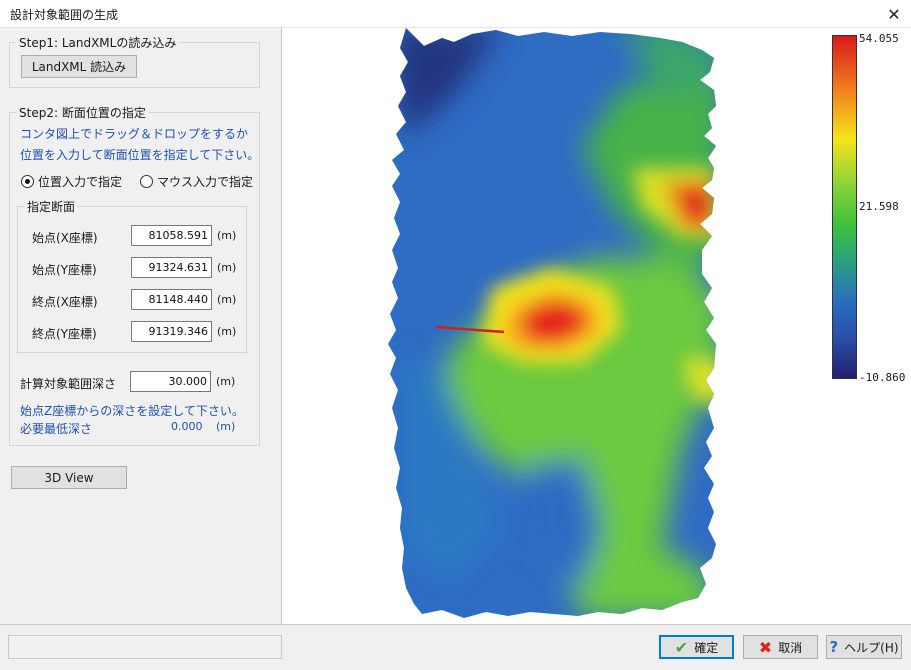  I want to click on radio-selected-icon, so click(27, 181).